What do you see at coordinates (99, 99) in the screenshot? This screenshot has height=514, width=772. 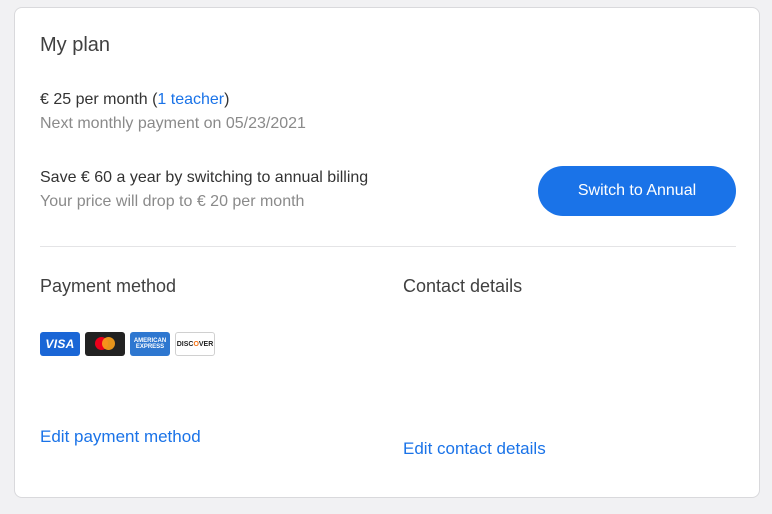 I see `price-text: € 25 per month (` at bounding box center [99, 99].